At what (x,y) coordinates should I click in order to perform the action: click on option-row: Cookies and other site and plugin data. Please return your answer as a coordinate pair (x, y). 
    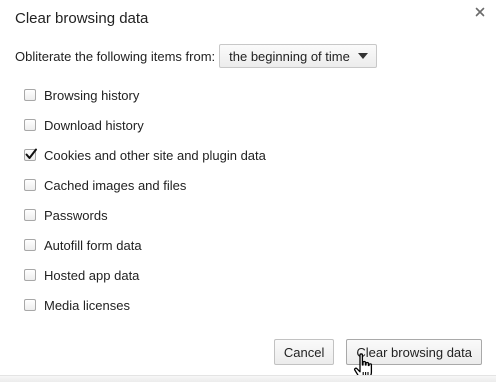
    Looking at the image, I should click on (234, 155).